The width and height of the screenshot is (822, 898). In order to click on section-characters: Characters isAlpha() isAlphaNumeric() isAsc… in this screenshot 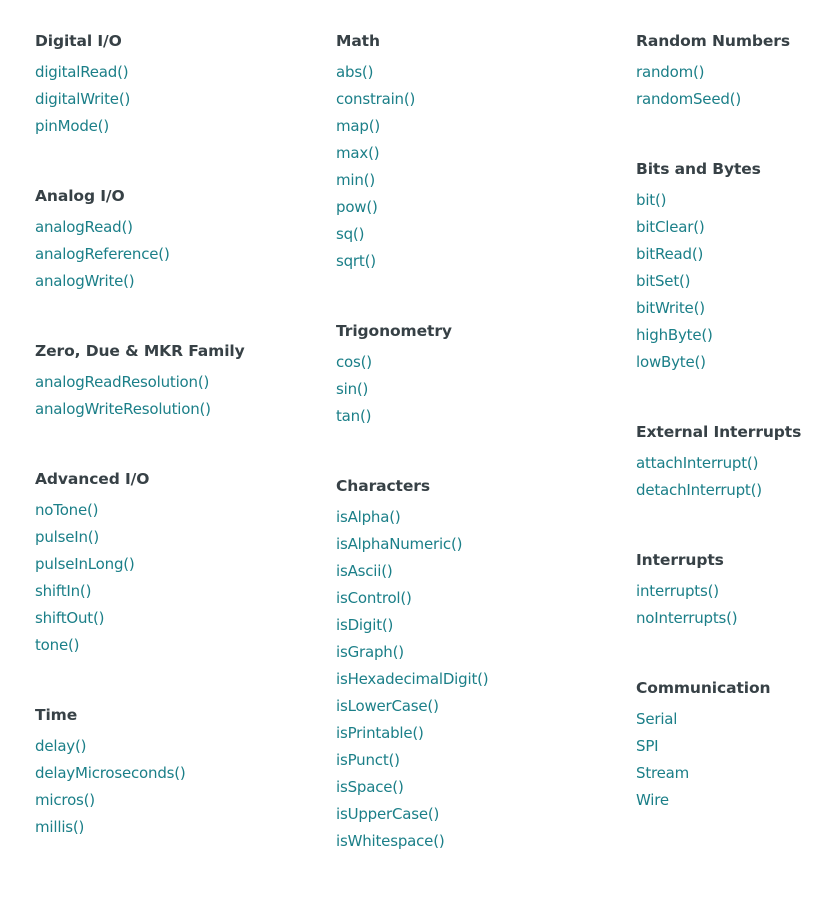, I will do `click(412, 664)`.